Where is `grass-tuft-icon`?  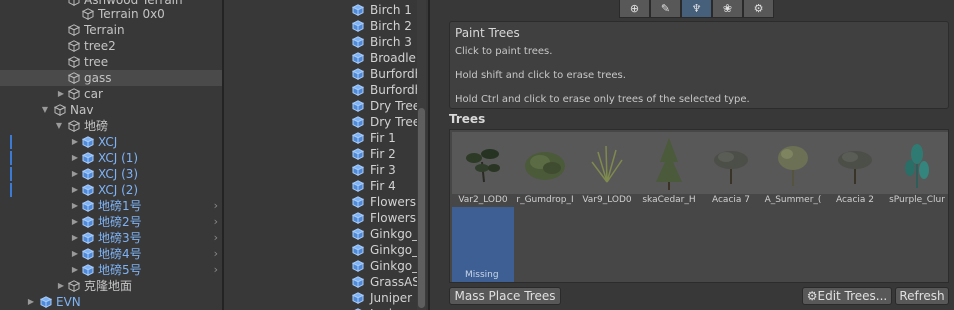 grass-tuft-icon is located at coordinates (607, 163).